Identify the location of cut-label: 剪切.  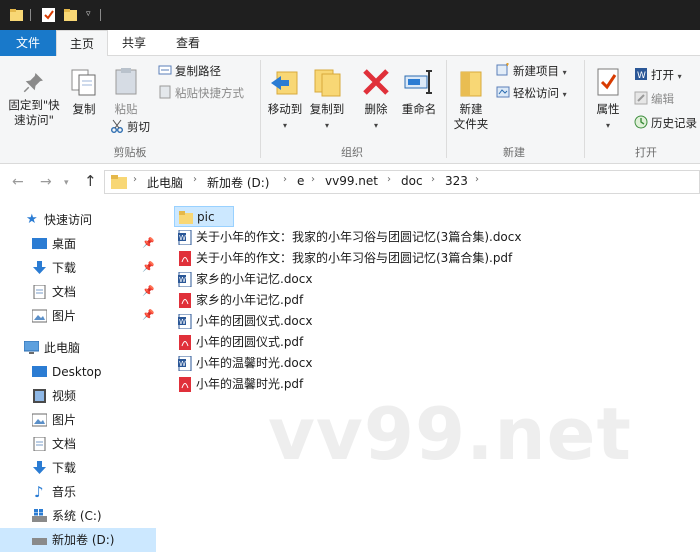
(138, 127).